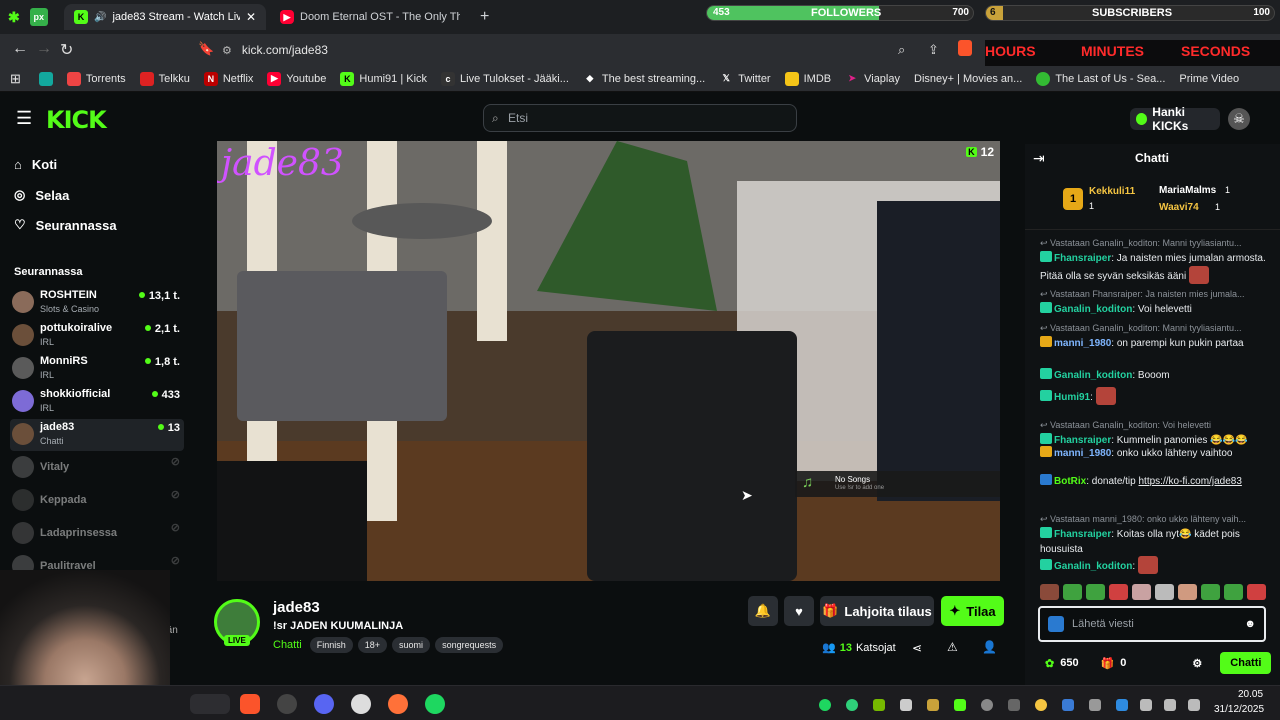 This screenshot has width=1280, height=720. Describe the element at coordinates (1246, 663) in the screenshot. I see `send-chat-button: Chatti` at that location.